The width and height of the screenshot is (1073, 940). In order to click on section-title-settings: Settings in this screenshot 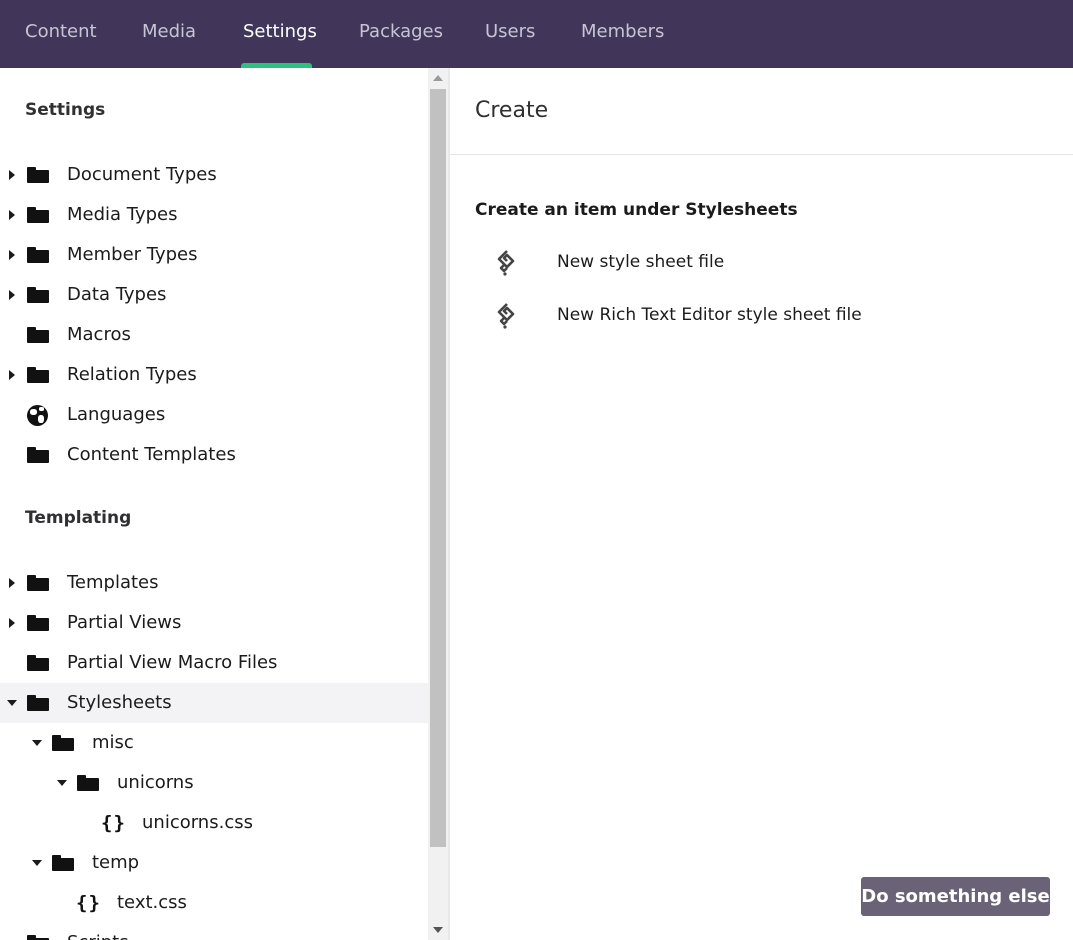, I will do `click(65, 110)`.